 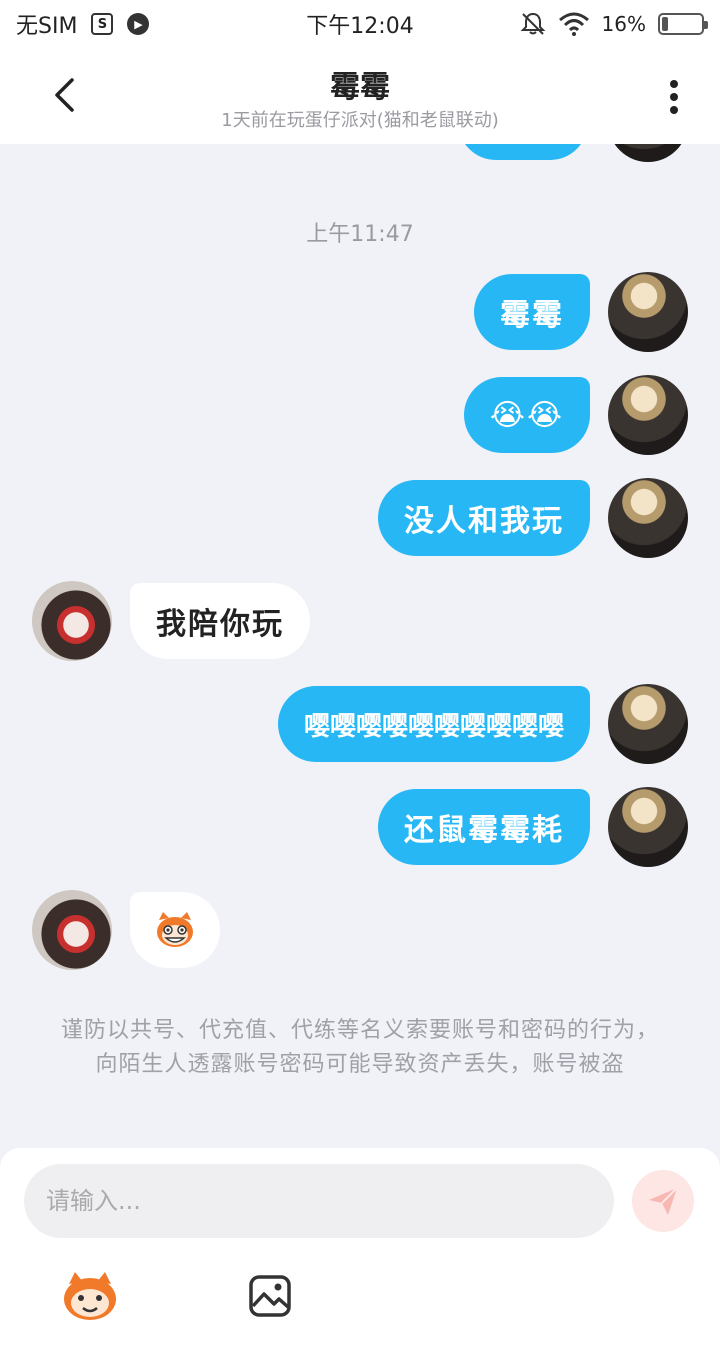 What do you see at coordinates (532, 312) in the screenshot?
I see `message-bubble-outgoing: 霉霉` at bounding box center [532, 312].